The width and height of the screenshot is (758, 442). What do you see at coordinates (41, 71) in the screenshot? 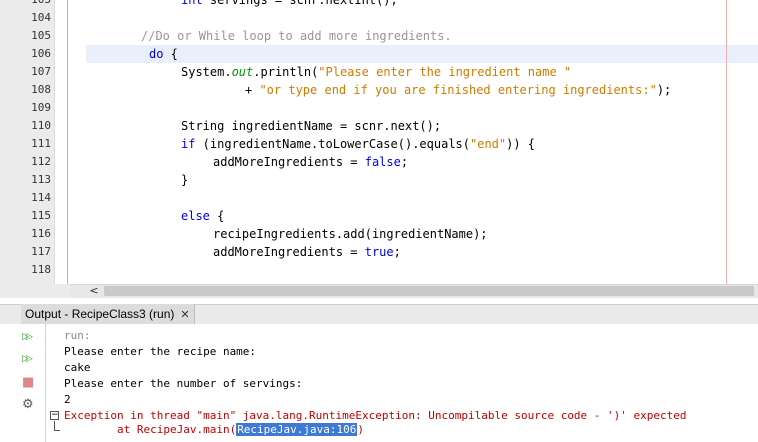
I see `line-number: 107` at bounding box center [41, 71].